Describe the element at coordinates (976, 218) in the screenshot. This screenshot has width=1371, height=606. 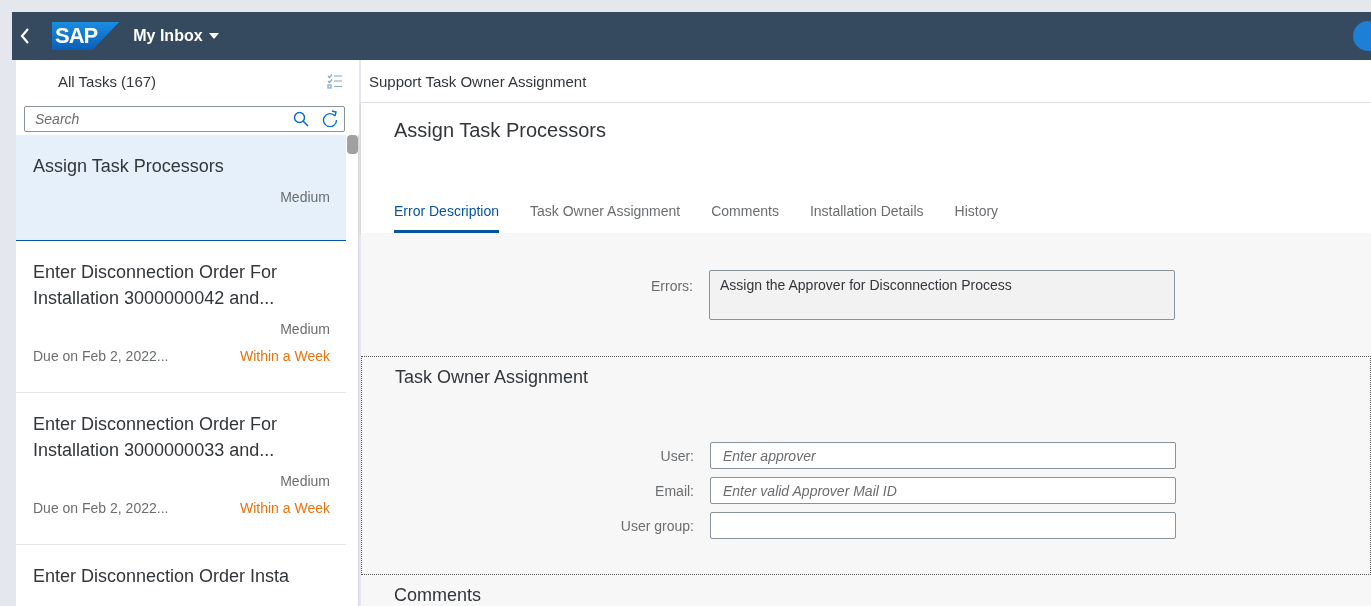
I see `tab: History` at that location.